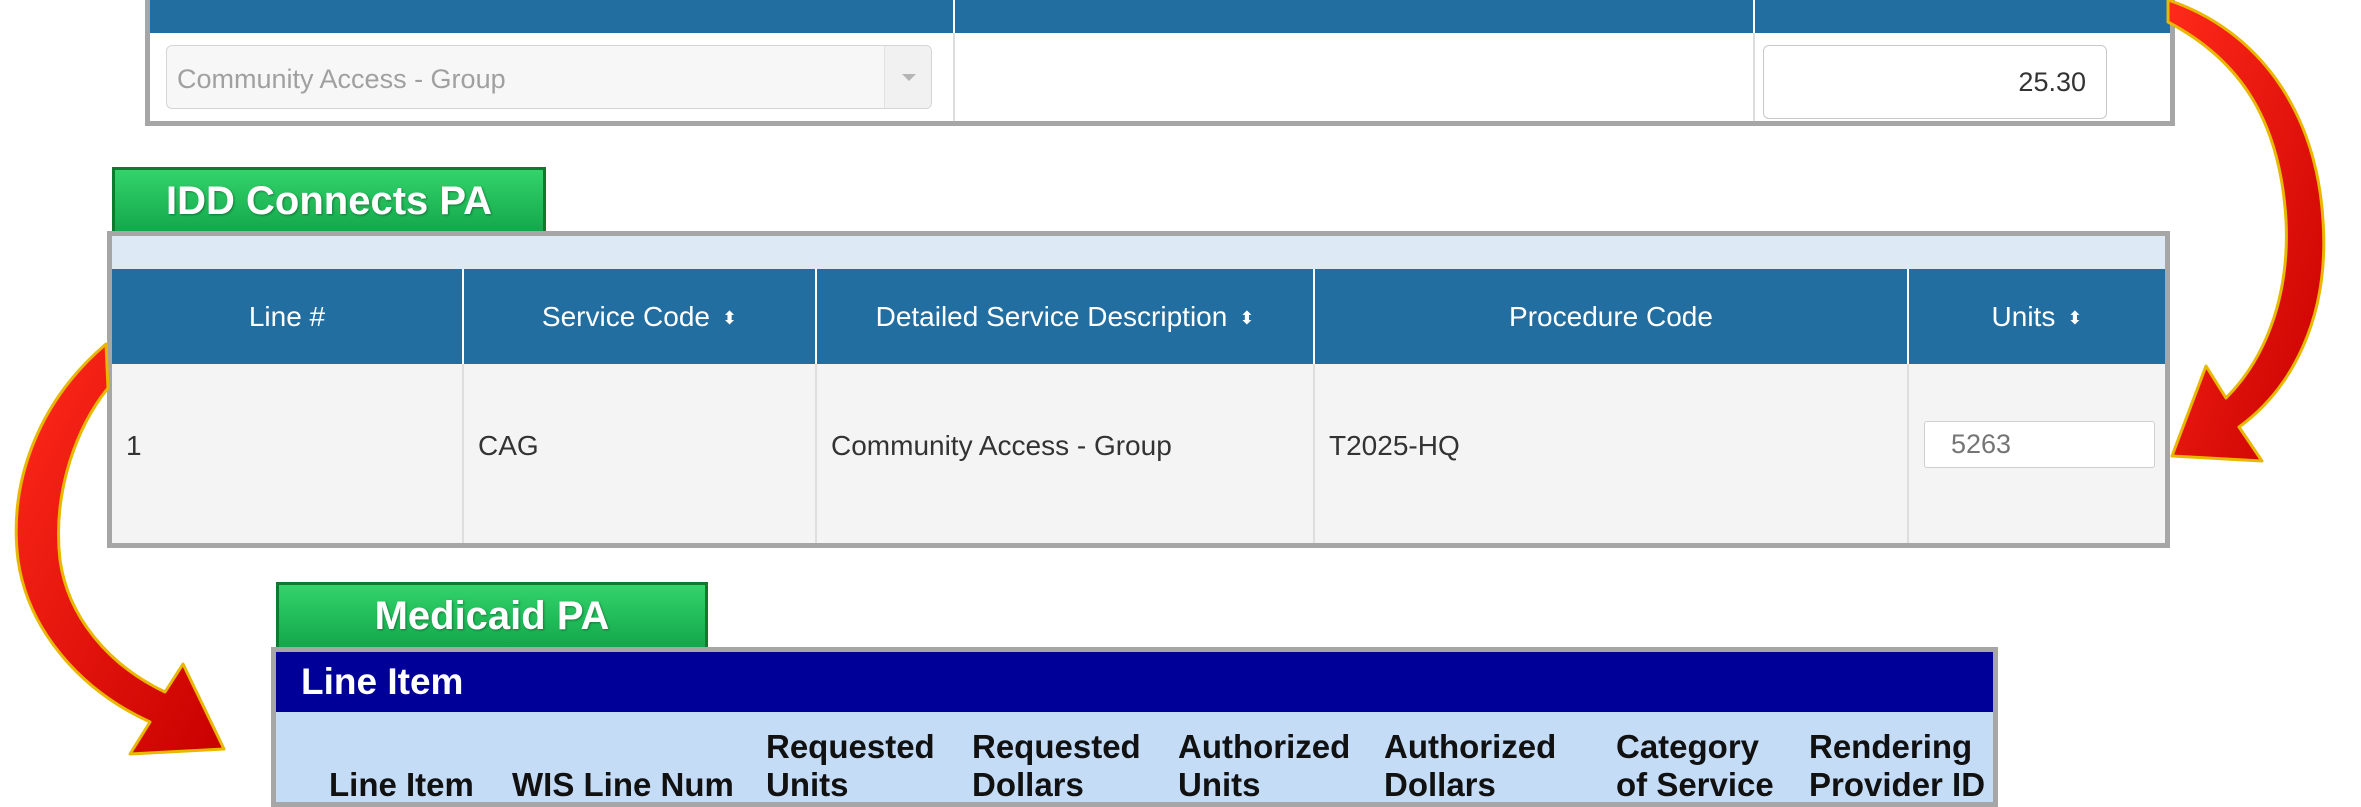  What do you see at coordinates (1688, 746) in the screenshot?
I see `header-line-1: Category` at bounding box center [1688, 746].